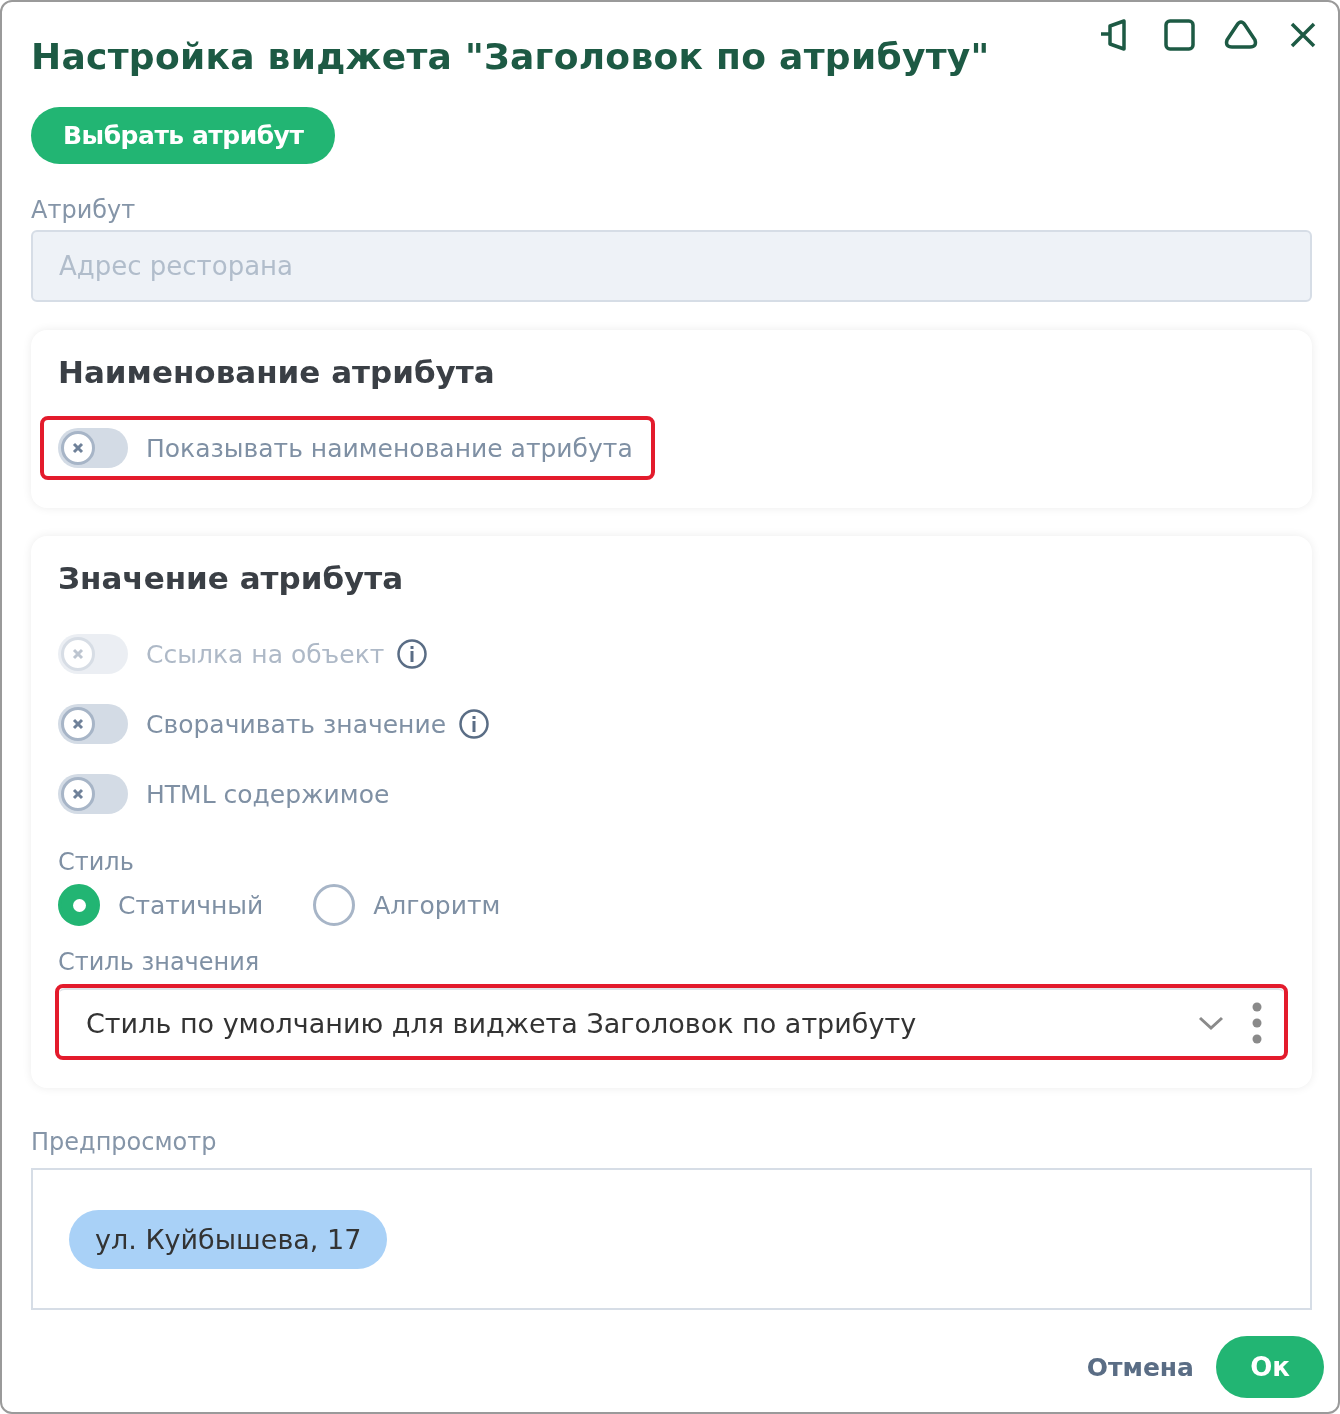 The image size is (1340, 1414). I want to click on attribute-field: Адрес ресторана, so click(671, 266).